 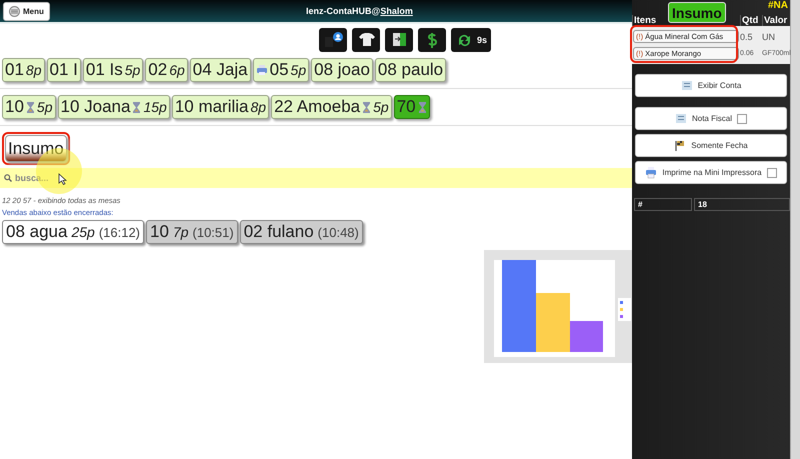 I want to click on money-button, so click(x=432, y=40).